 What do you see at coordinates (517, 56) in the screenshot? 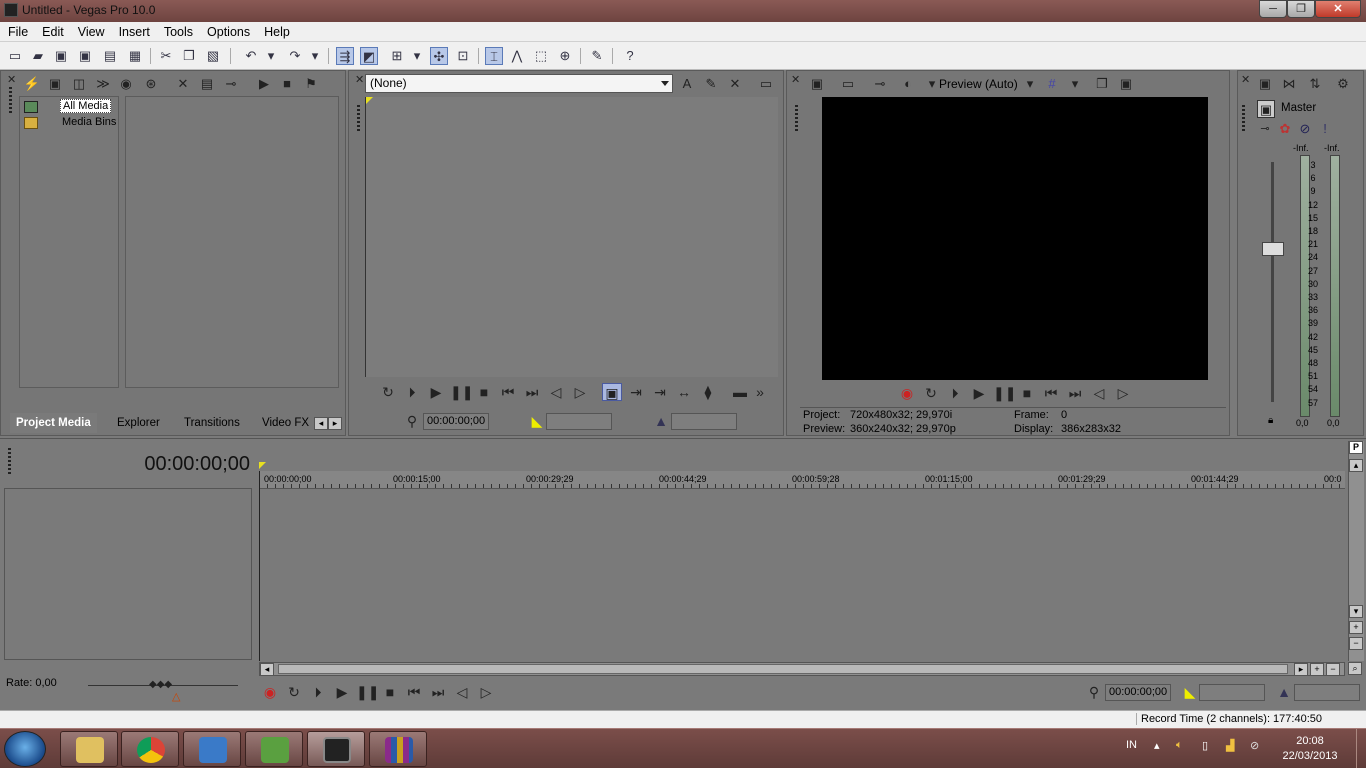
I see `envelope-tool-icon: ⋀` at bounding box center [517, 56].